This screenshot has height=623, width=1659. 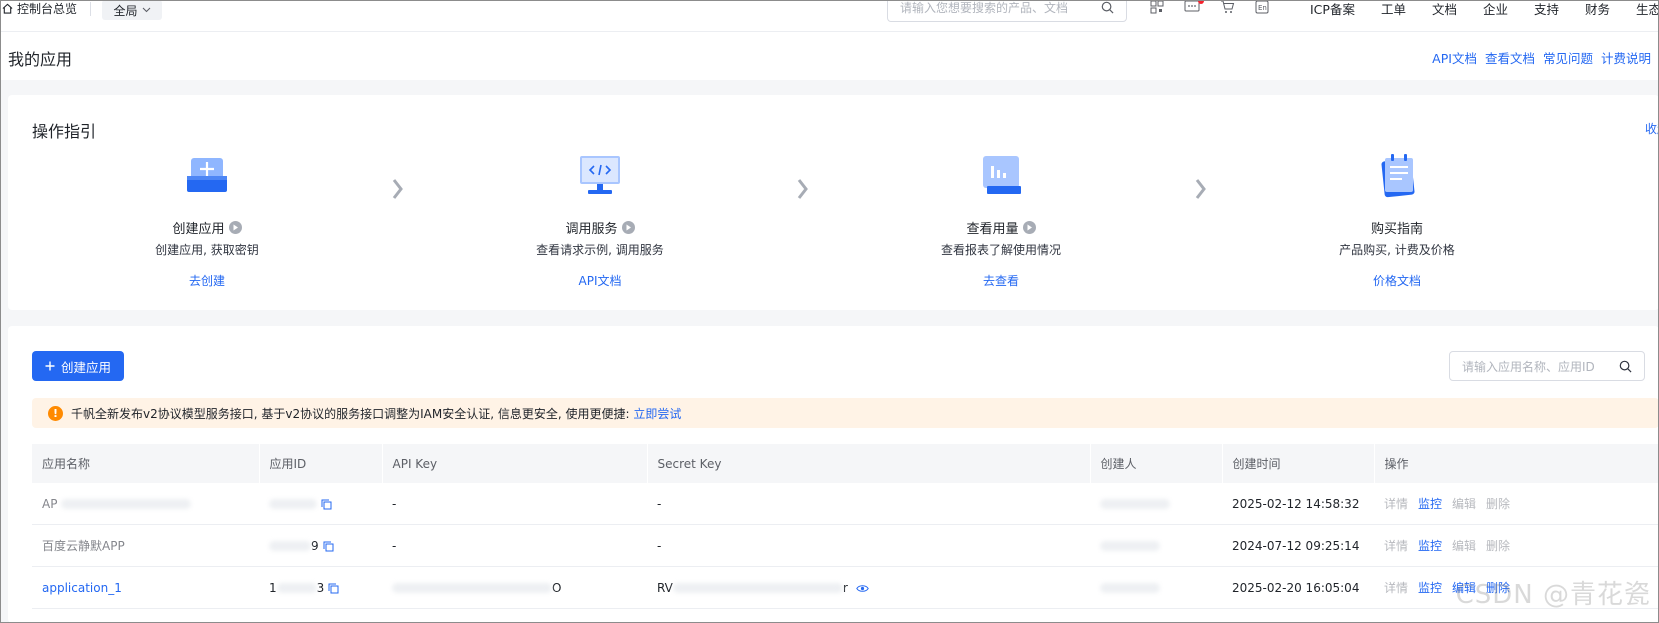 I want to click on column-header-app-id: 应用ID, so click(x=321, y=463).